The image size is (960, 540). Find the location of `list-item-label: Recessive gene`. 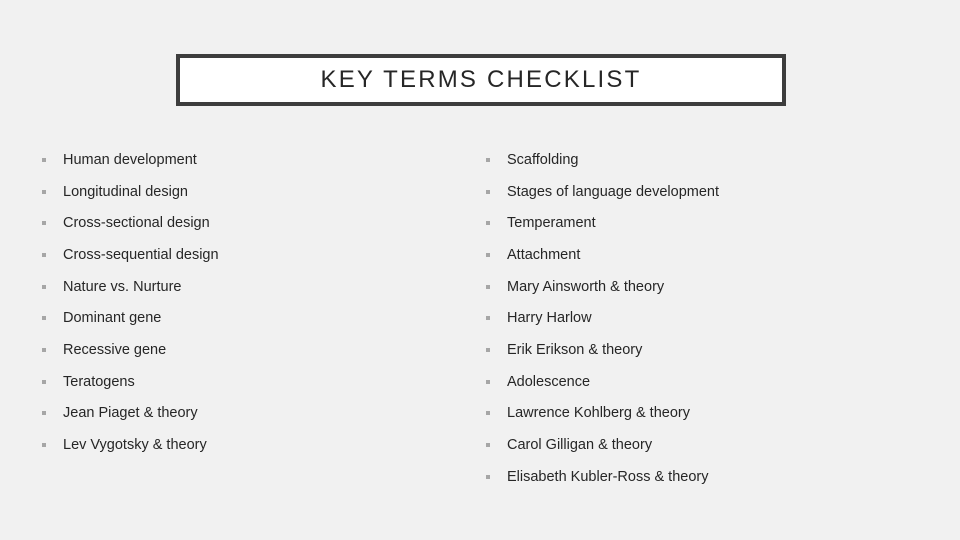

list-item-label: Recessive gene is located at coordinates (115, 349).